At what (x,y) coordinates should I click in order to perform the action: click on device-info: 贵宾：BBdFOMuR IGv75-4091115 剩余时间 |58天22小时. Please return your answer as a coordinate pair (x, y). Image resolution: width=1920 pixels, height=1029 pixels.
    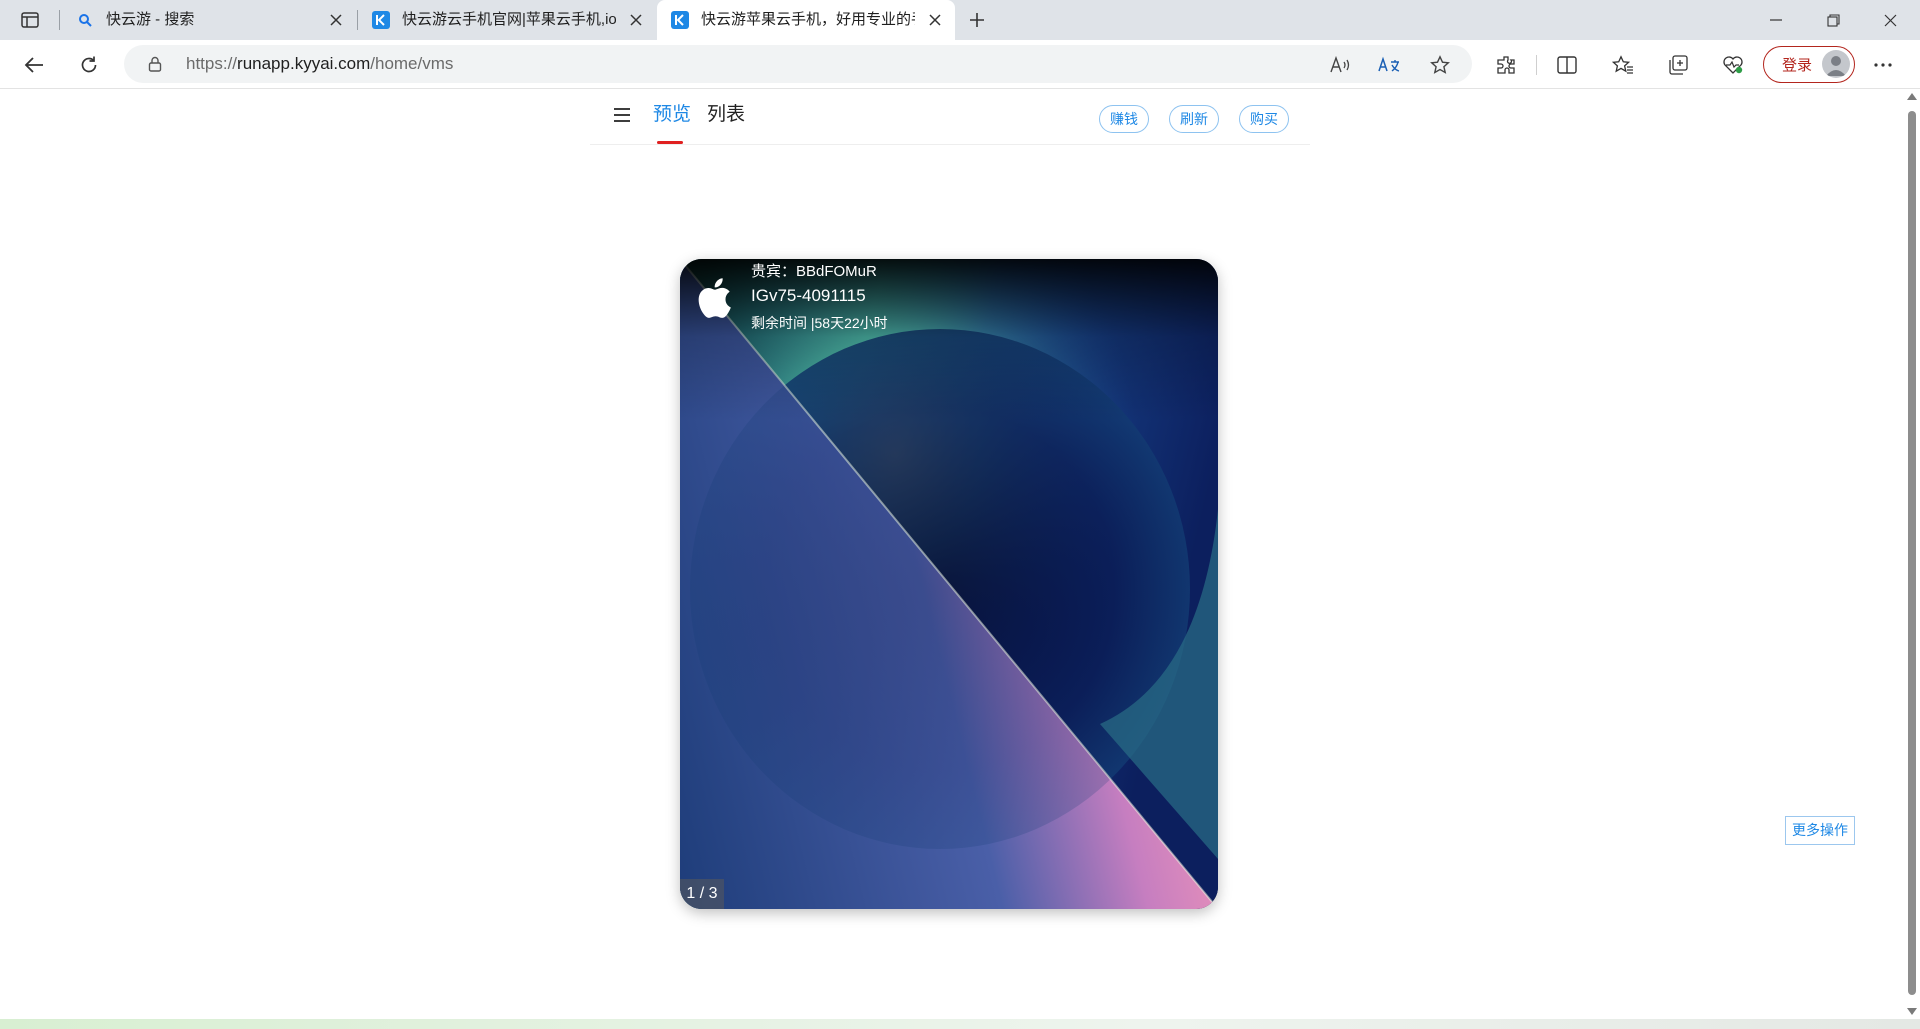
    Looking at the image, I should click on (949, 299).